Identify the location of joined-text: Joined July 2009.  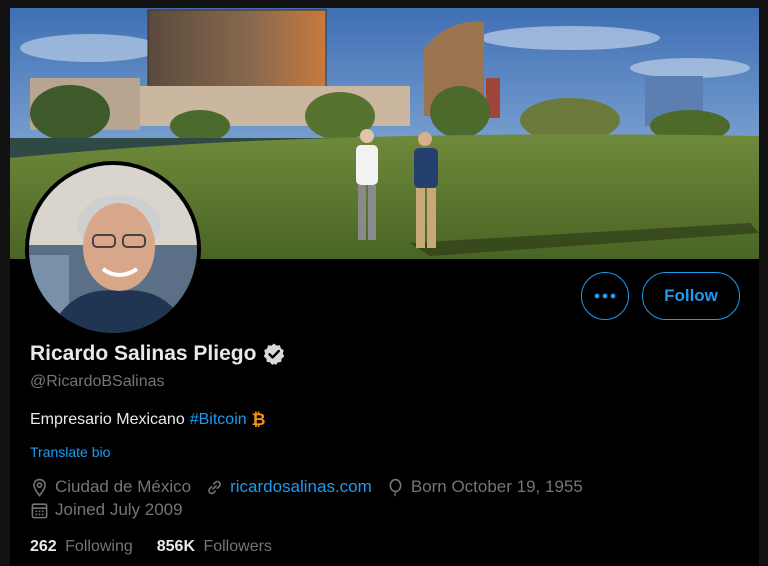
(119, 509).